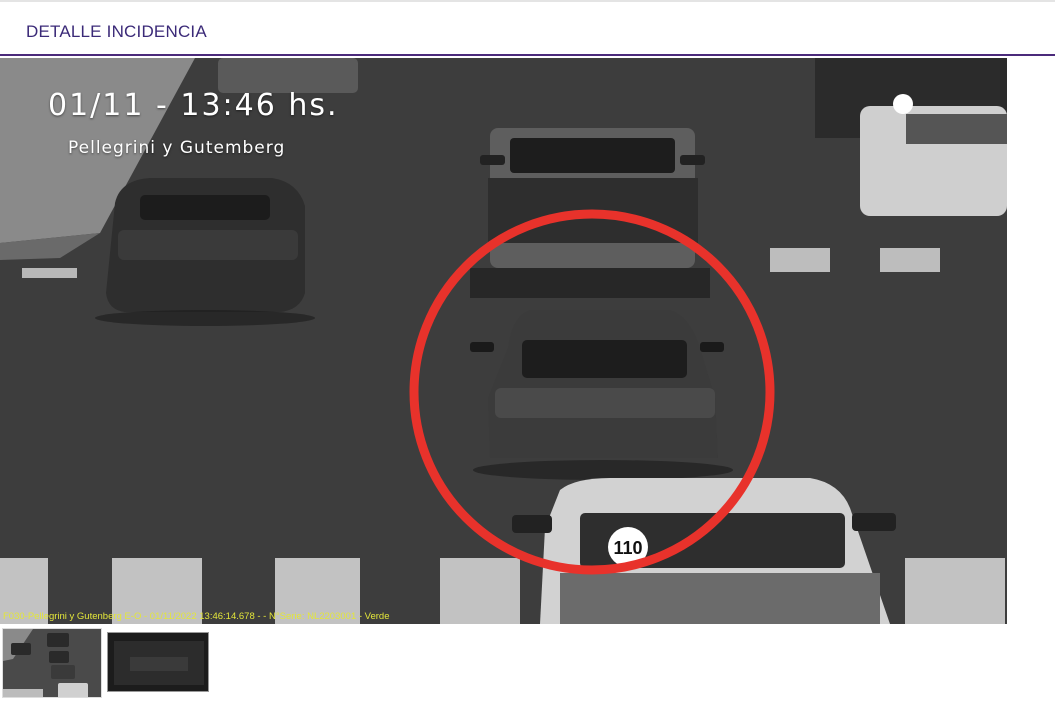 The image size is (1055, 720). What do you see at coordinates (627, 548) in the screenshot?
I see `speed-sign-value: 110` at bounding box center [627, 548].